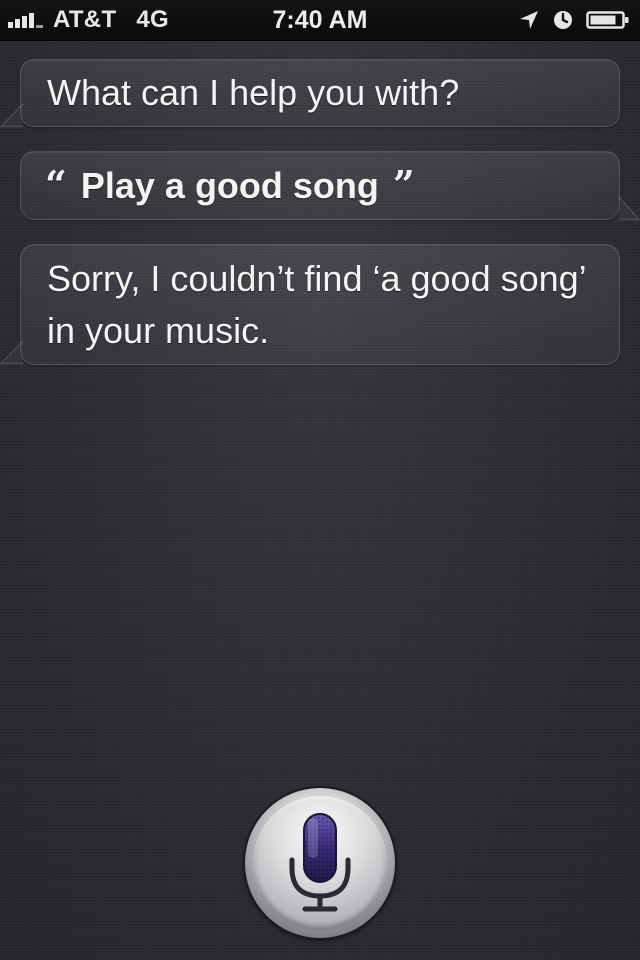  I want to click on alarm-clock-icon, so click(563, 20).